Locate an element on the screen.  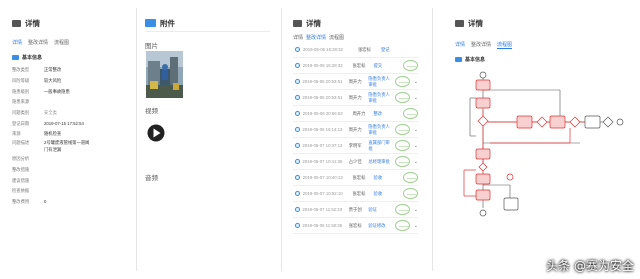
row-time: 2019-05-06 20:56:53 is located at coordinates (322, 113).